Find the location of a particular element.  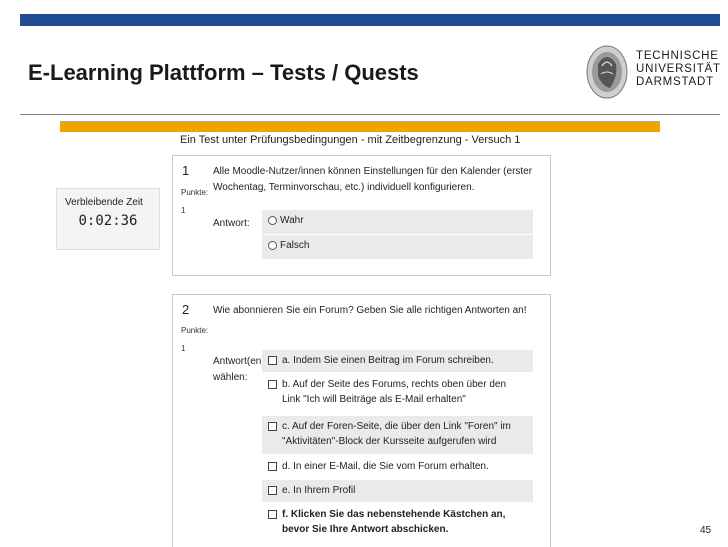

logo-text: TECHNISCHE UNIVERSITÄT DARMSTADT is located at coordinates (678, 69).